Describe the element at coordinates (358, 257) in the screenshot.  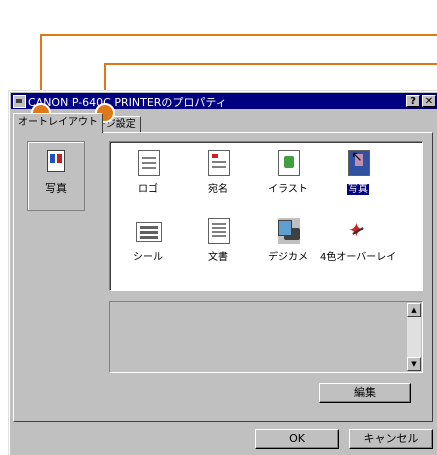
I see `gallery-item-label: 4色オーバーレイ` at that location.